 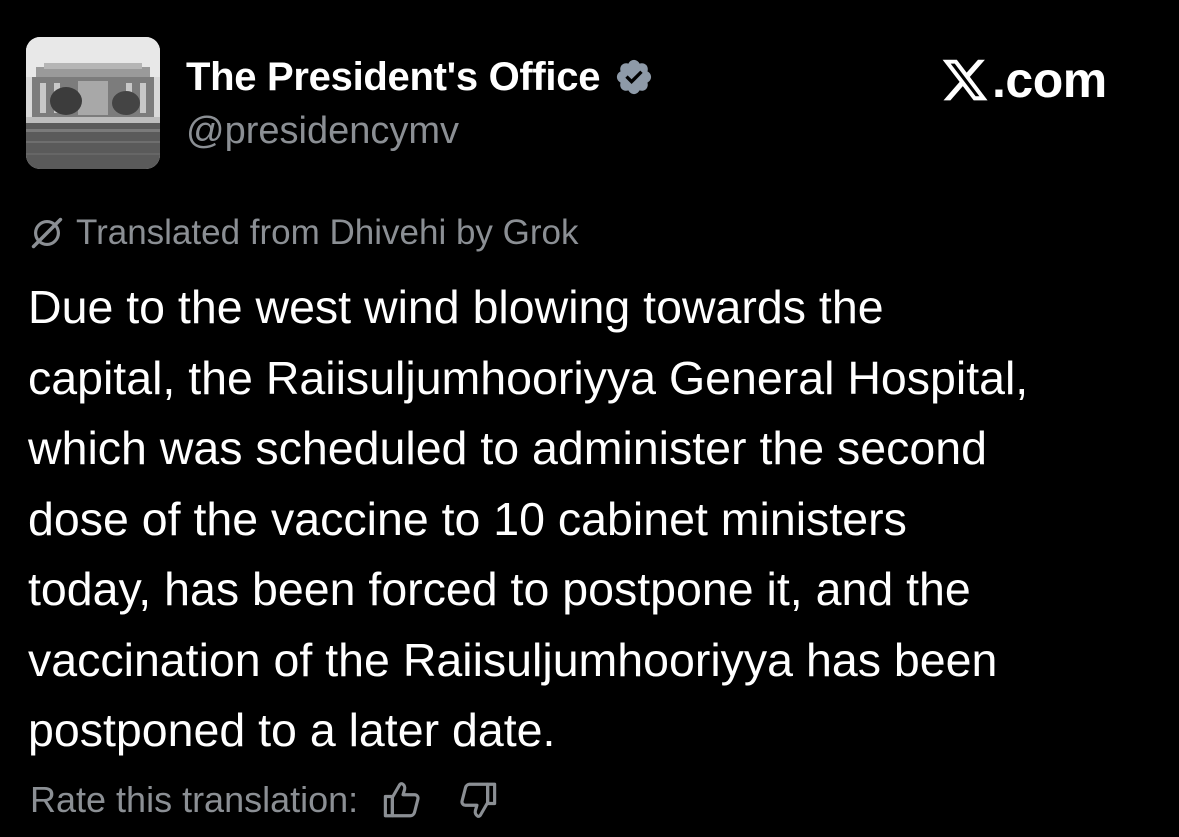 I want to click on thumbs-down-icon, so click(x=478, y=800).